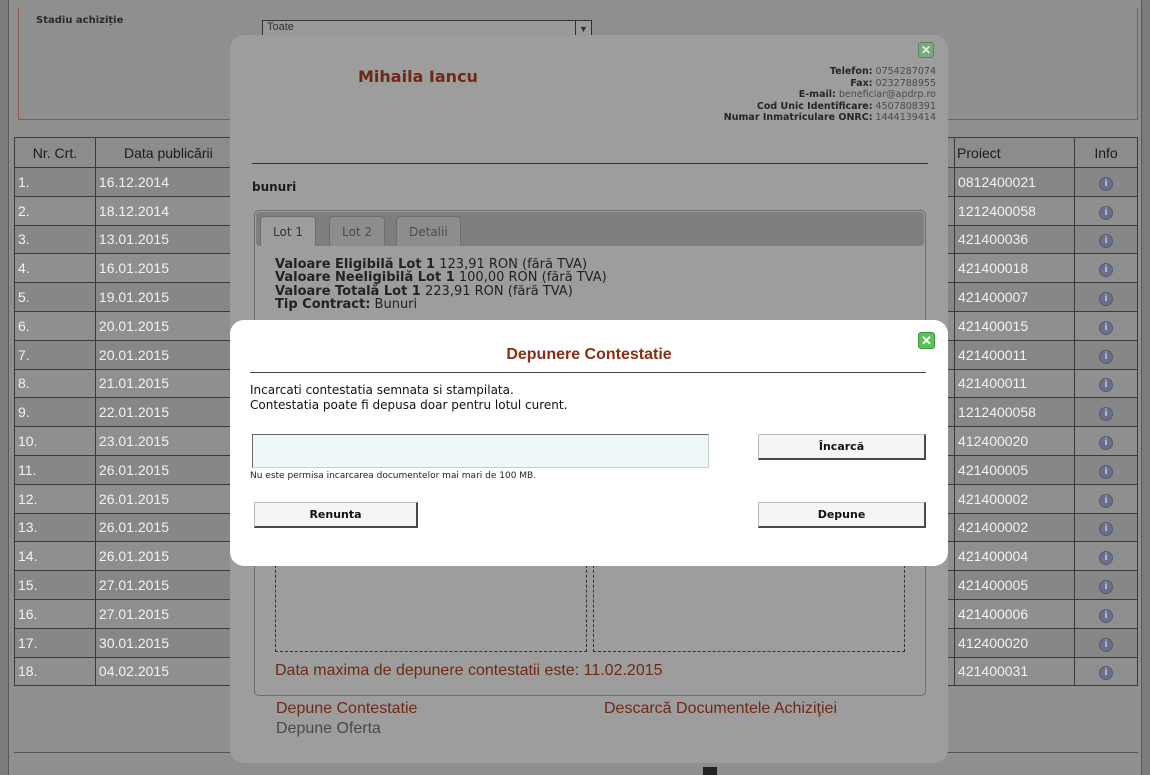 This screenshot has width=1150, height=775. What do you see at coordinates (168, 182) in the screenshot?
I see `cell-date: 16.12.2014` at bounding box center [168, 182].